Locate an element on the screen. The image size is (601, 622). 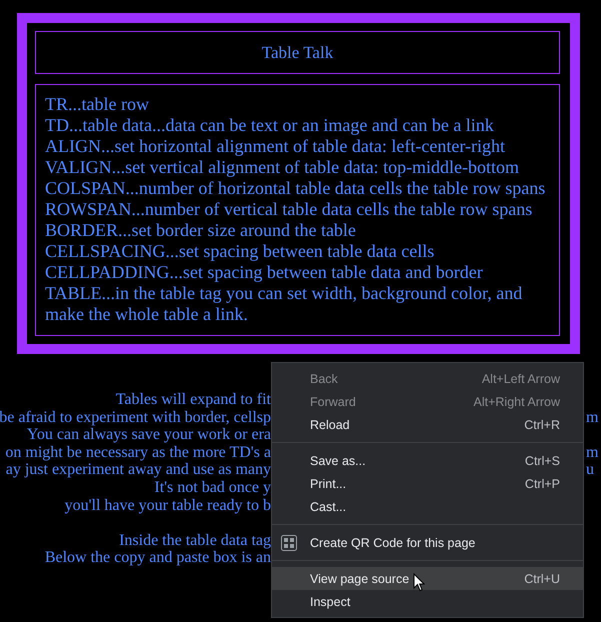
shortcut-text: Ctrl+R is located at coordinates (542, 425).